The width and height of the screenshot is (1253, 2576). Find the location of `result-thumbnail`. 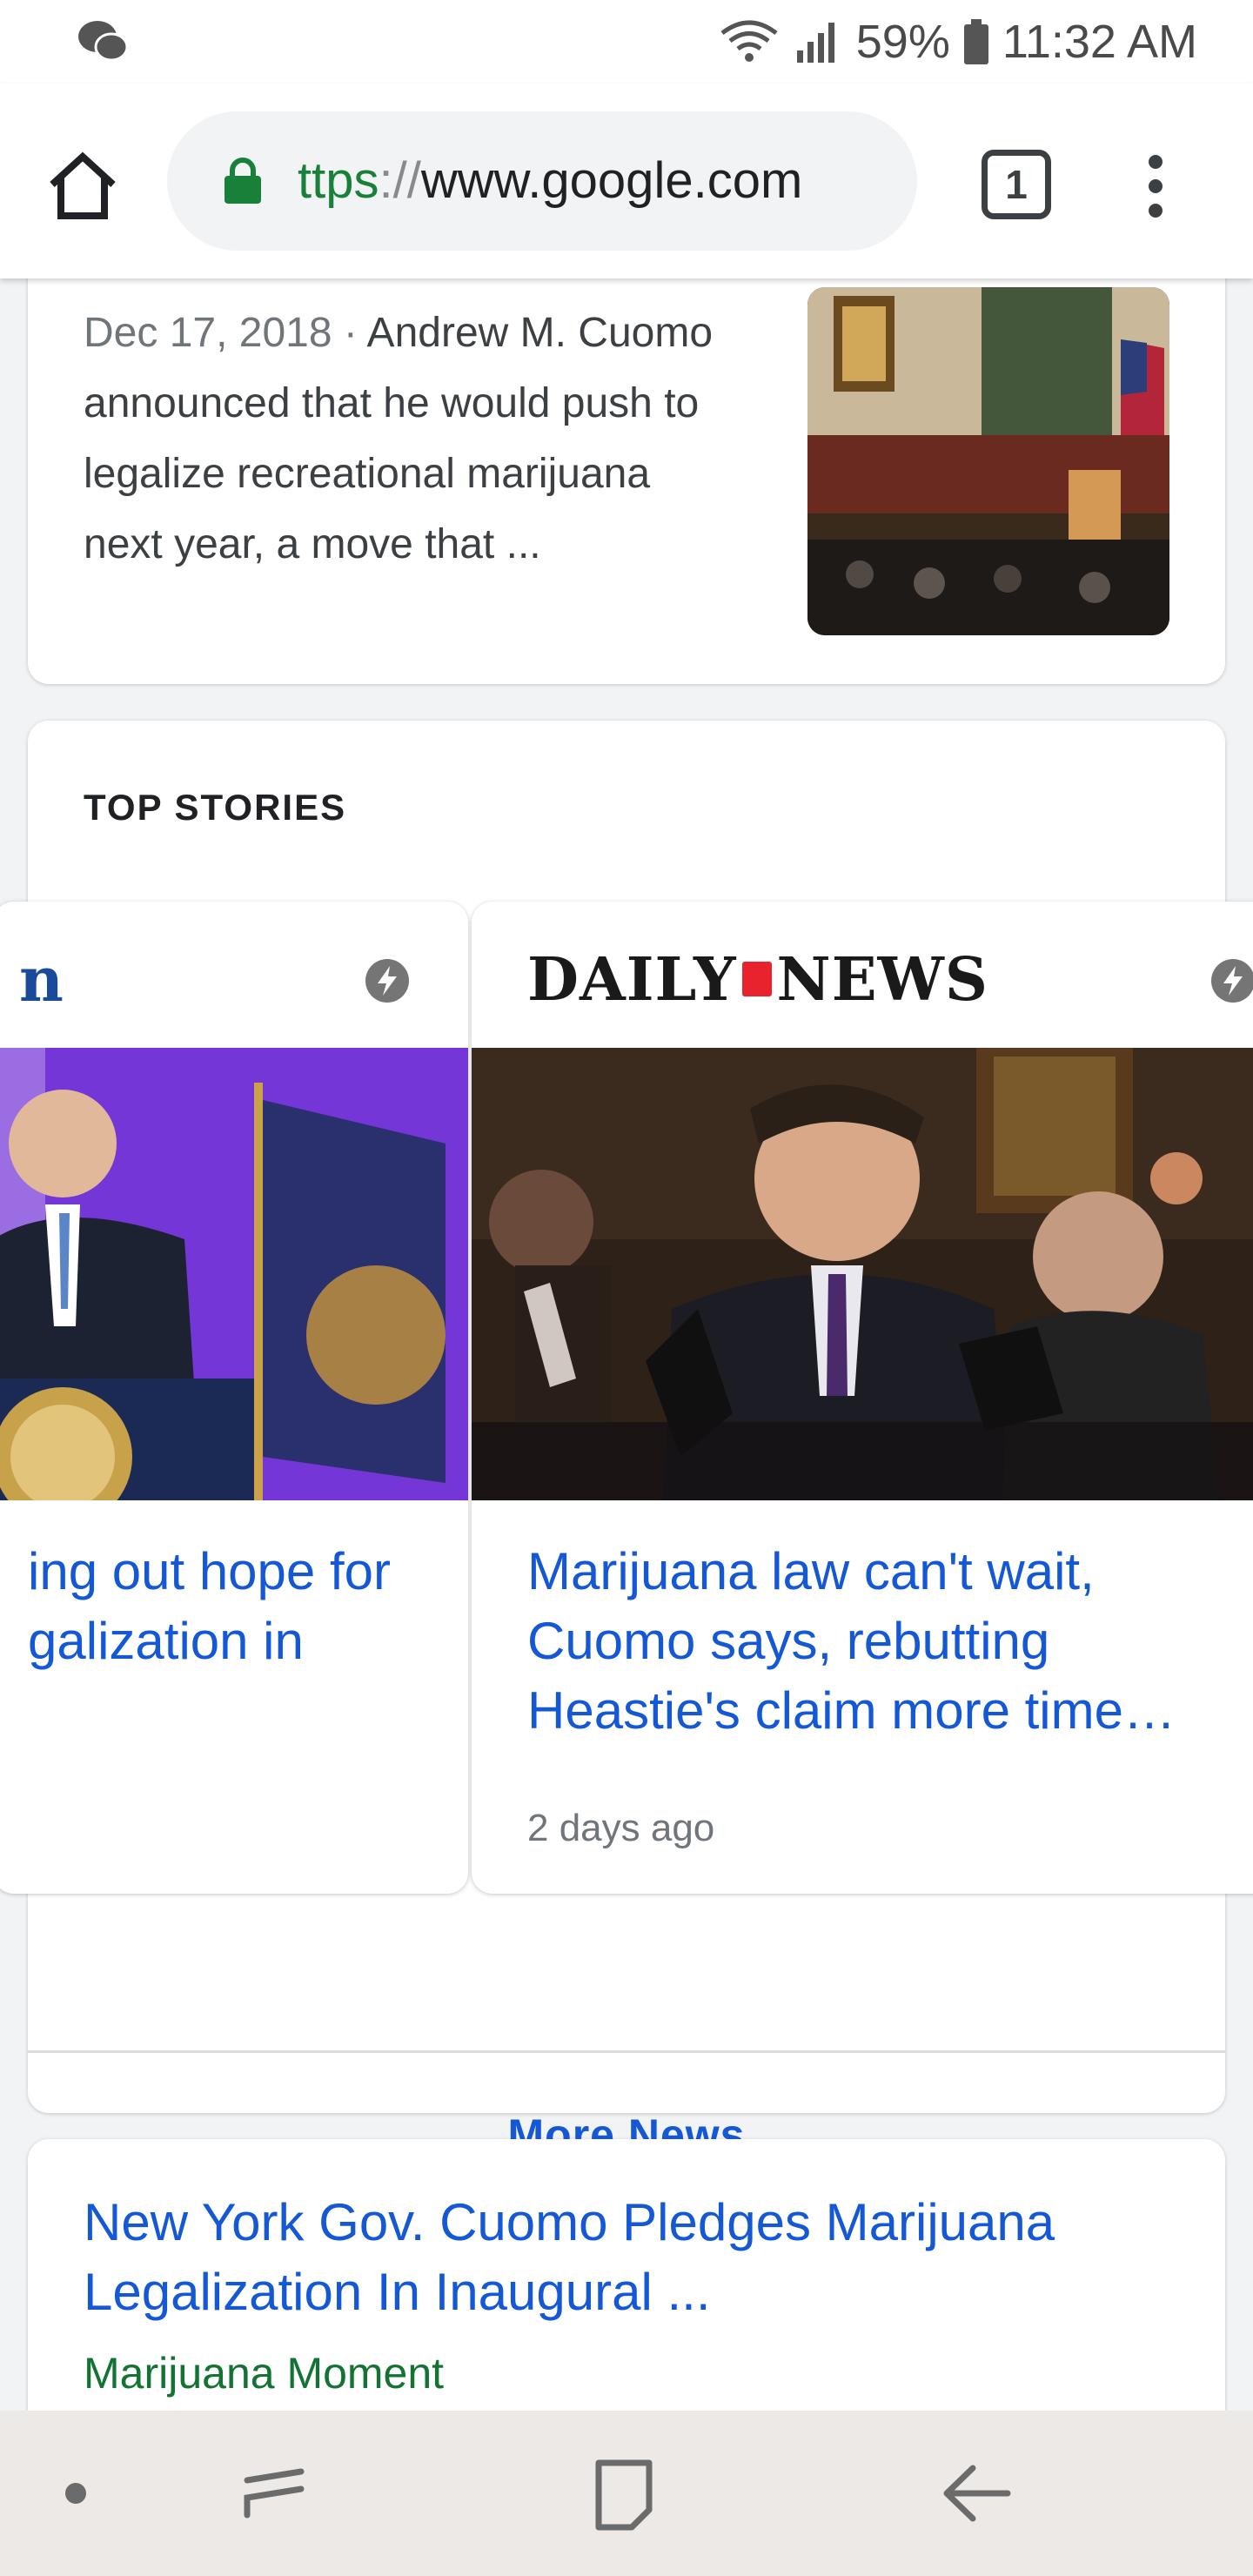

result-thumbnail is located at coordinates (988, 461).